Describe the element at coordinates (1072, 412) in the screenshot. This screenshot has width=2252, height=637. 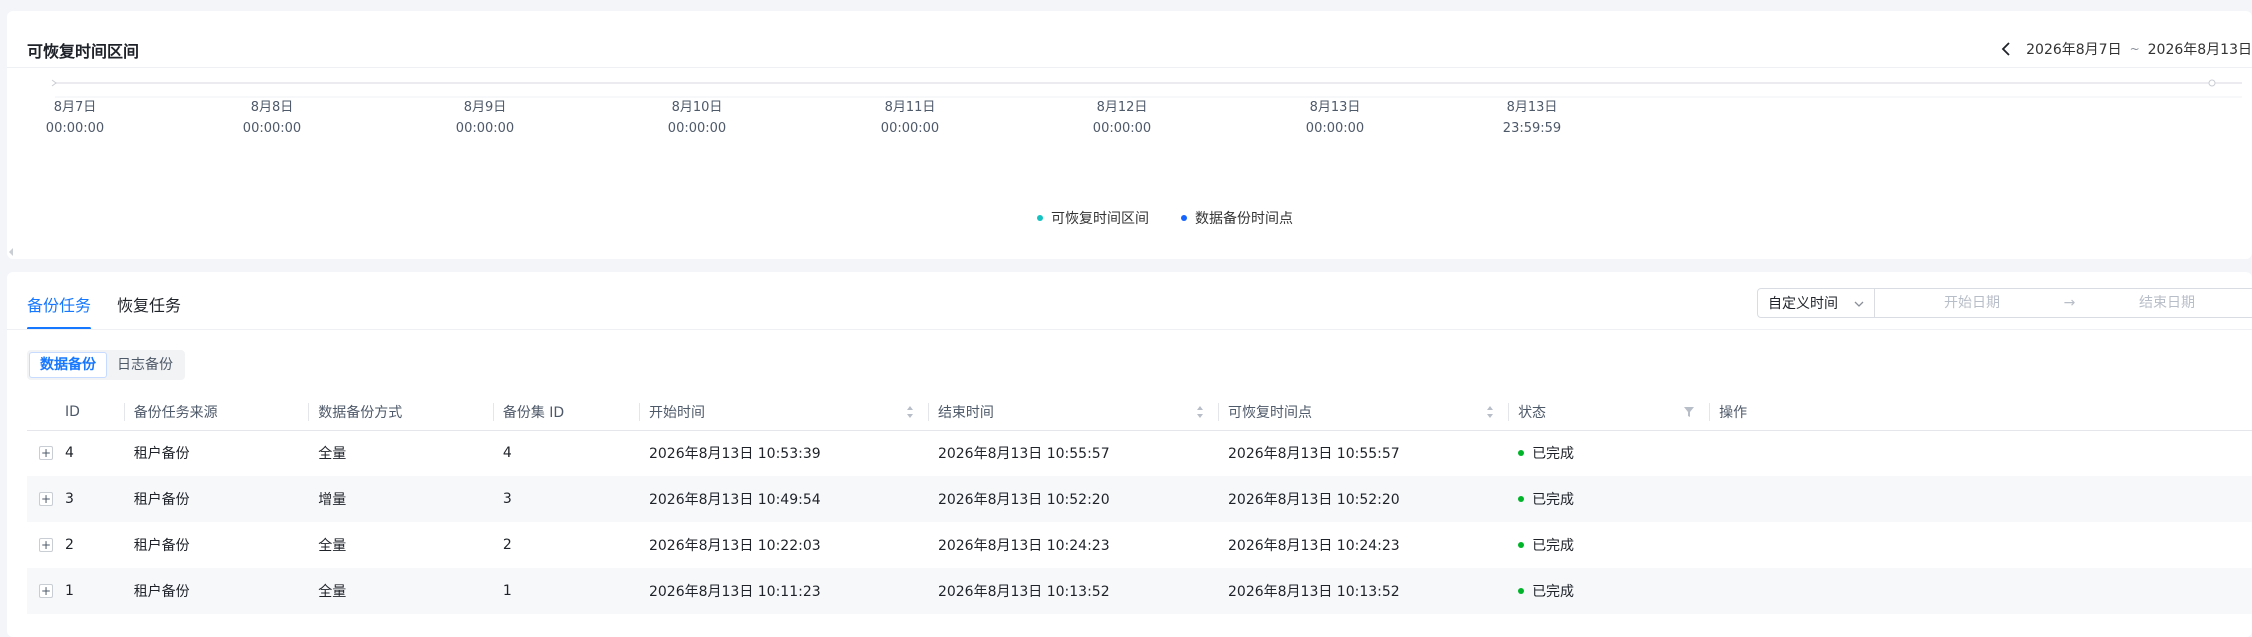
I see `column-header-end-time: 结束时间` at that location.